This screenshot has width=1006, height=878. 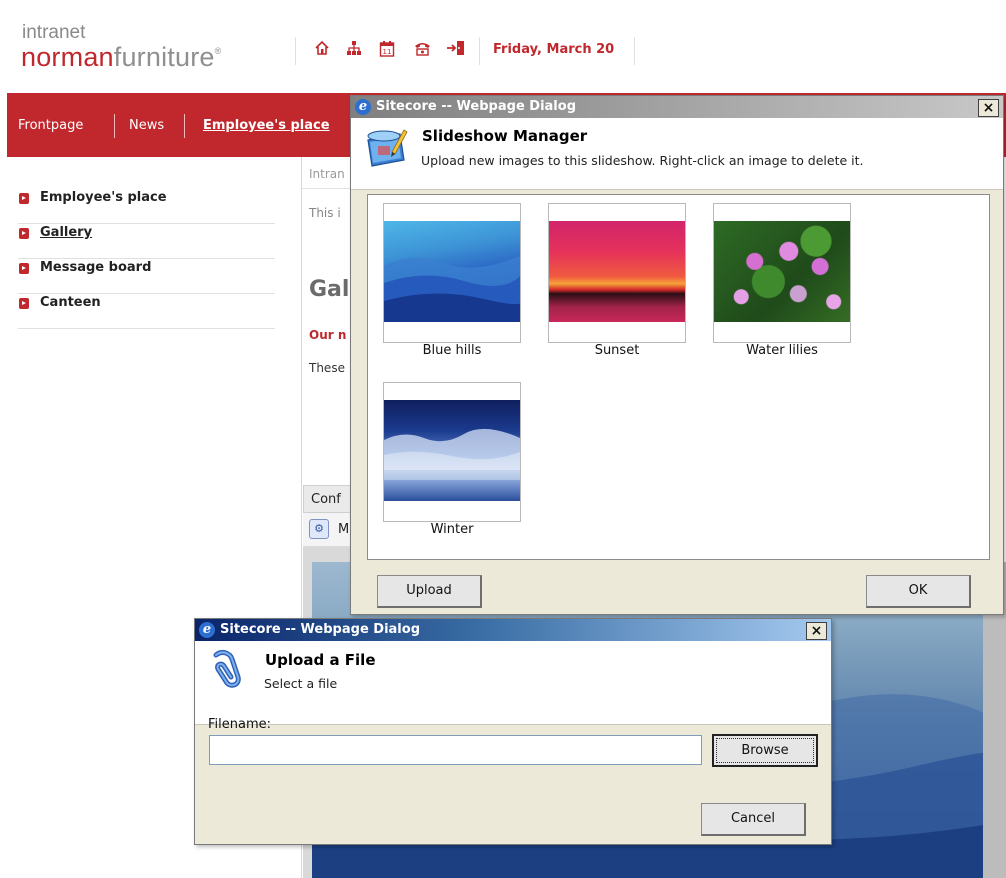 What do you see at coordinates (386, 149) in the screenshot?
I see `slideshow-icon` at bounding box center [386, 149].